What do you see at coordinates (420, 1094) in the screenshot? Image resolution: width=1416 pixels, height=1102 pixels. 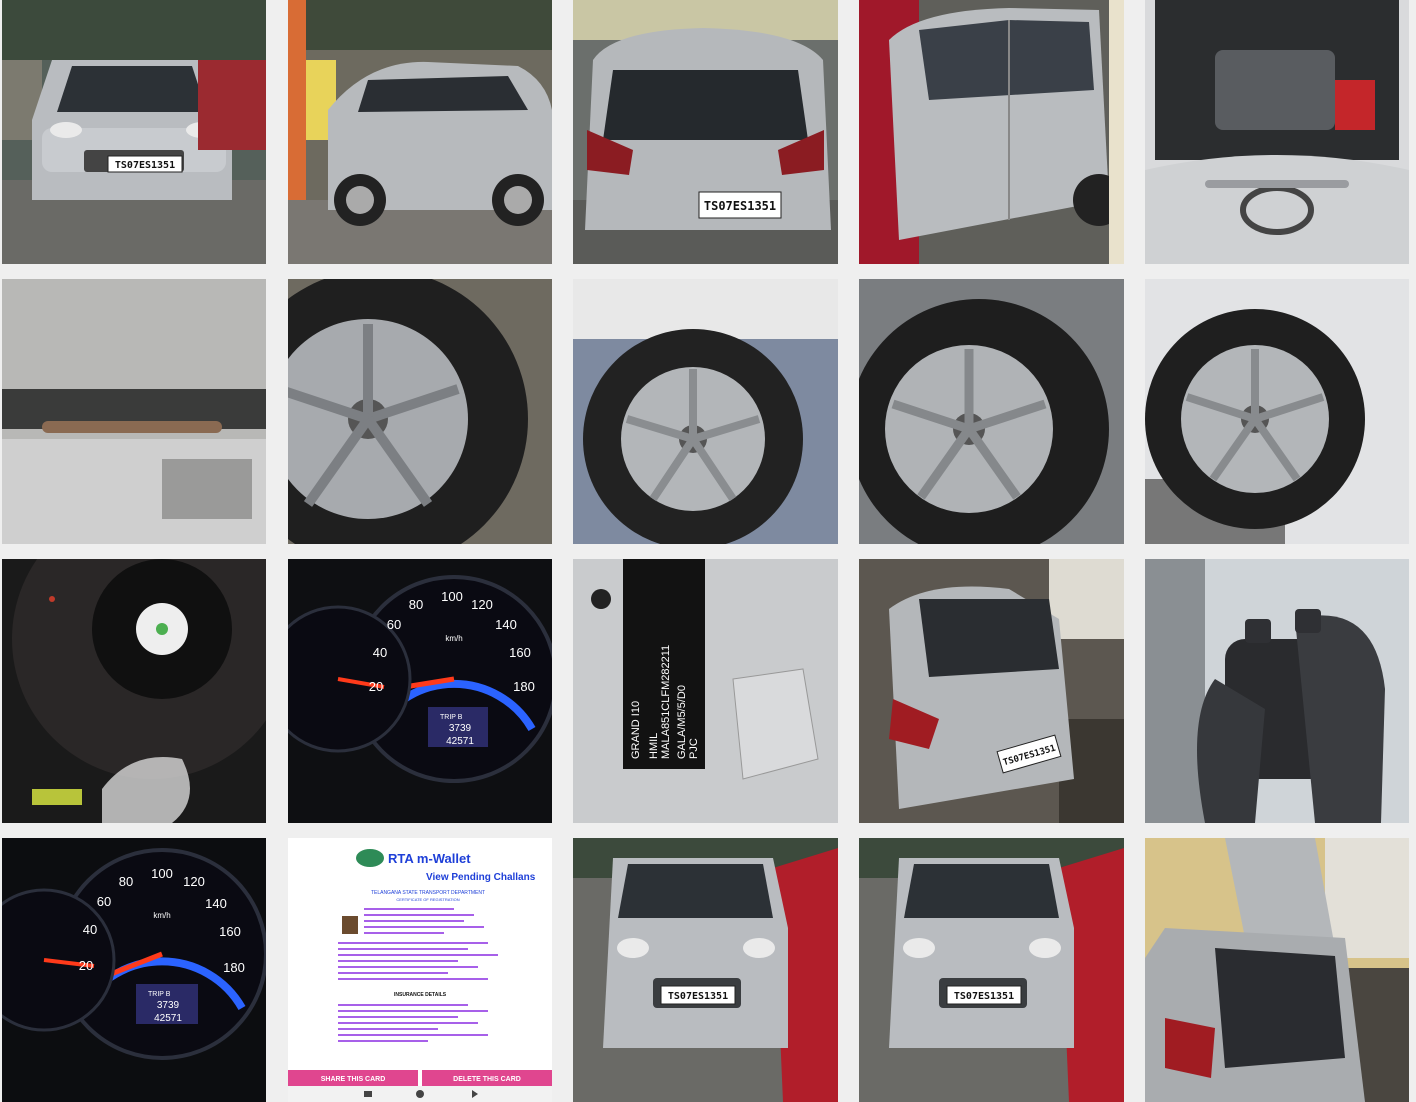 I see `home-icon` at bounding box center [420, 1094].